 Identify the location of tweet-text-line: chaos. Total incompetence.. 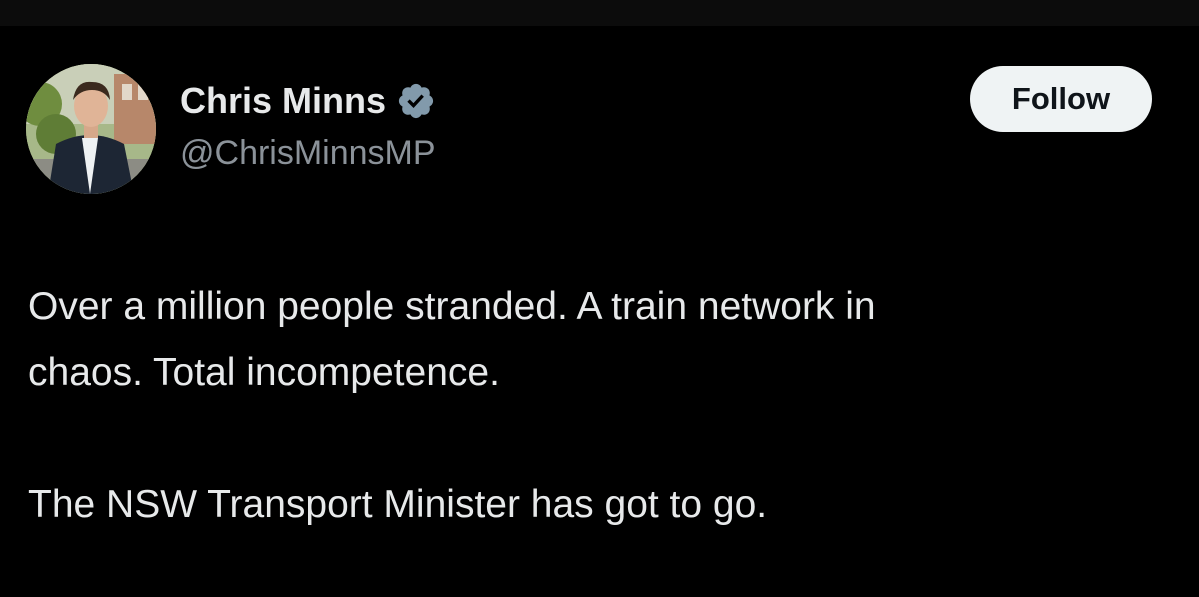
(264, 372).